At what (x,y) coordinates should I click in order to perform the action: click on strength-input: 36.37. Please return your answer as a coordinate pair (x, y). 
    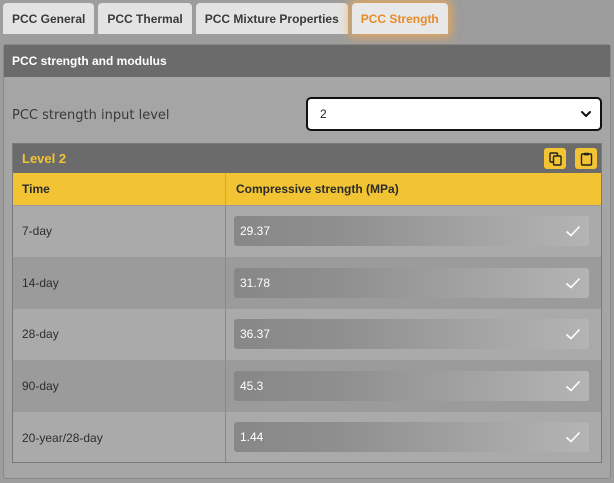
    Looking at the image, I should click on (411, 334).